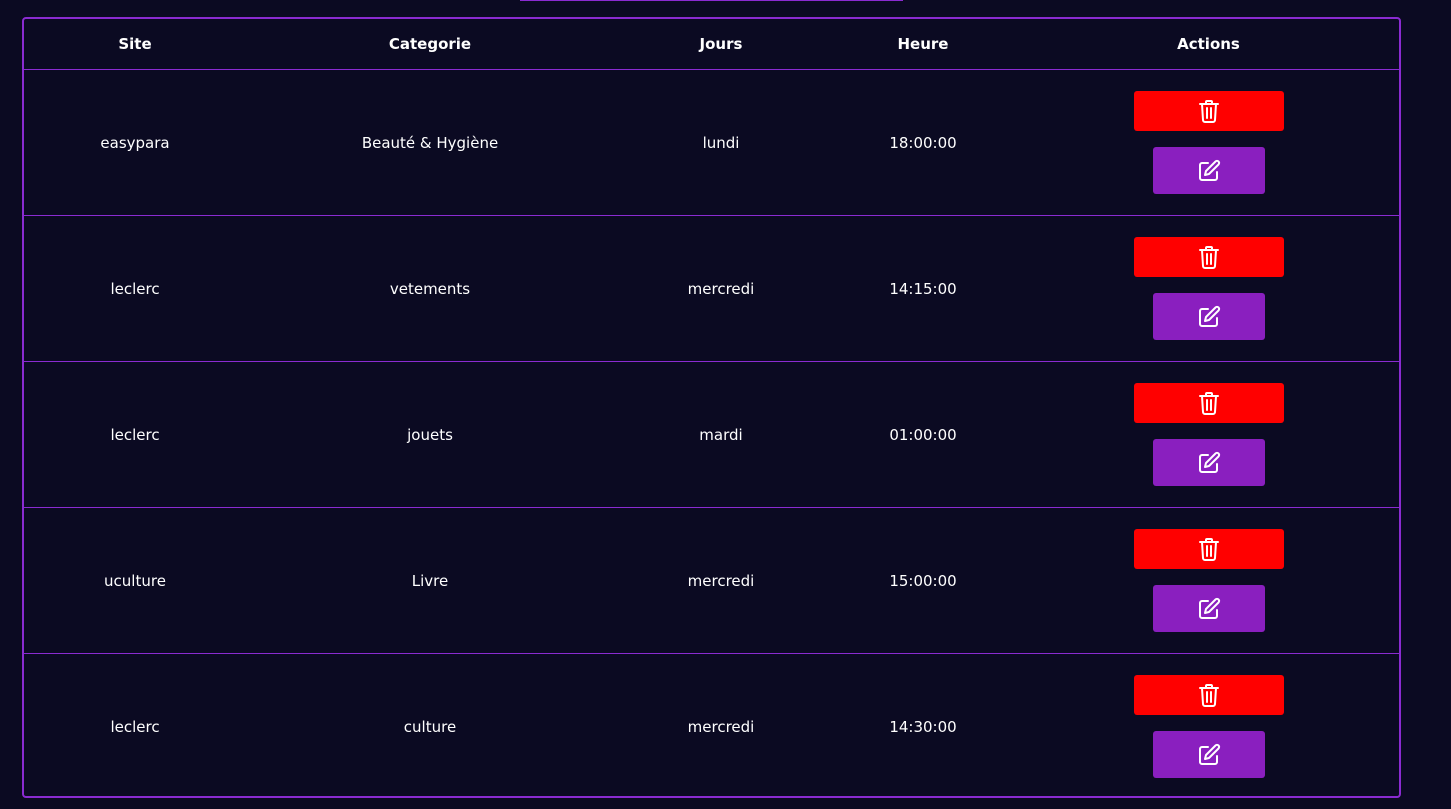  I want to click on cell-heure: 14:30:00, so click(923, 726).